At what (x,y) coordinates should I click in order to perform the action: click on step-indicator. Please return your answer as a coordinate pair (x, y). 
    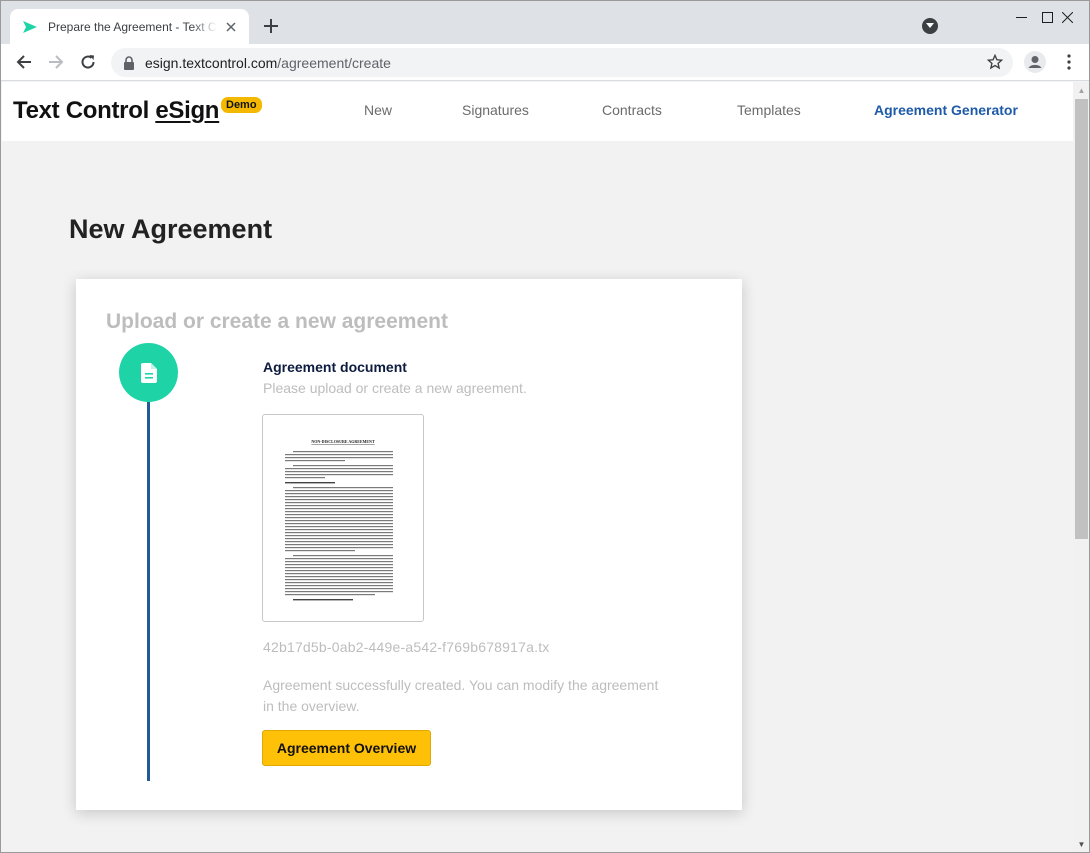
    Looking at the image, I should click on (148, 372).